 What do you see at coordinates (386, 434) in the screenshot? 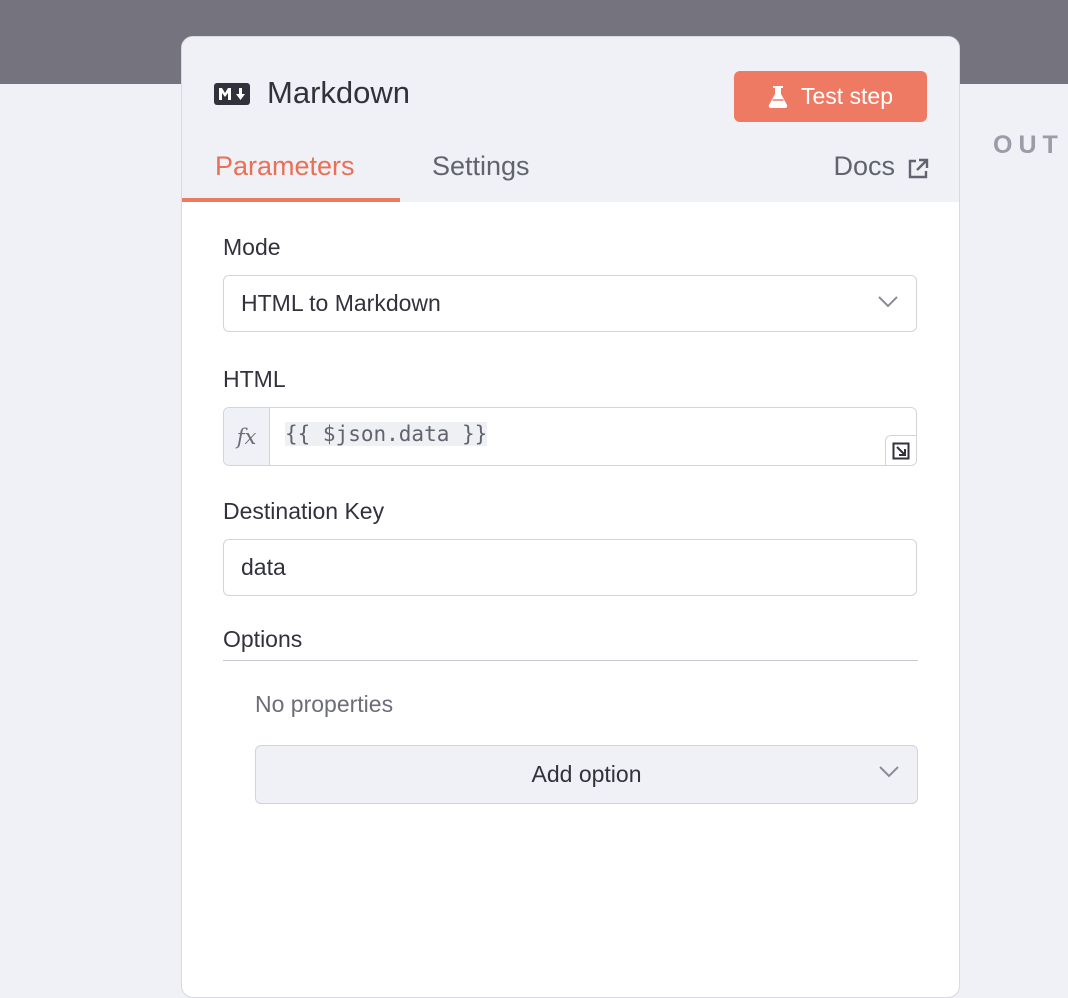
I see `html-expression-value: {{ $json.data }}` at bounding box center [386, 434].